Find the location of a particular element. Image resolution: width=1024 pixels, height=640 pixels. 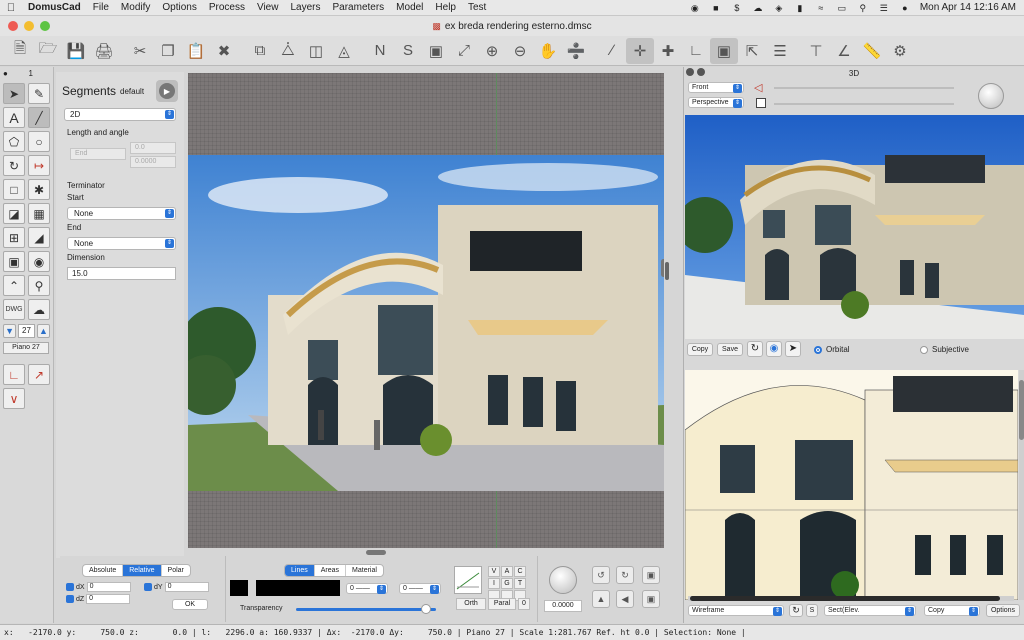

layers-list-icon: ☰ is located at coordinates (780, 51).